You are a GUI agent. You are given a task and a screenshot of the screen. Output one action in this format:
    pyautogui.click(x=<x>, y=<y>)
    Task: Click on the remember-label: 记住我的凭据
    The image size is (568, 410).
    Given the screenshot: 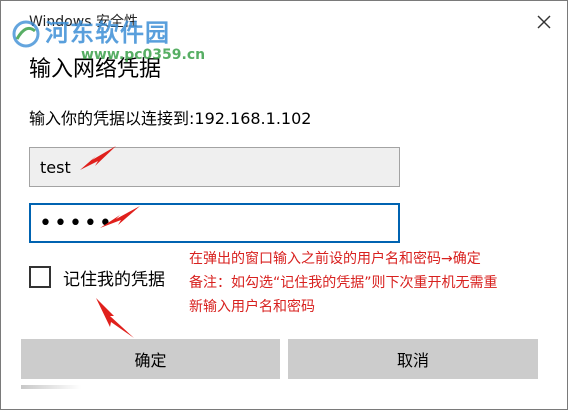 What is the action you would take?
    pyautogui.click(x=114, y=280)
    